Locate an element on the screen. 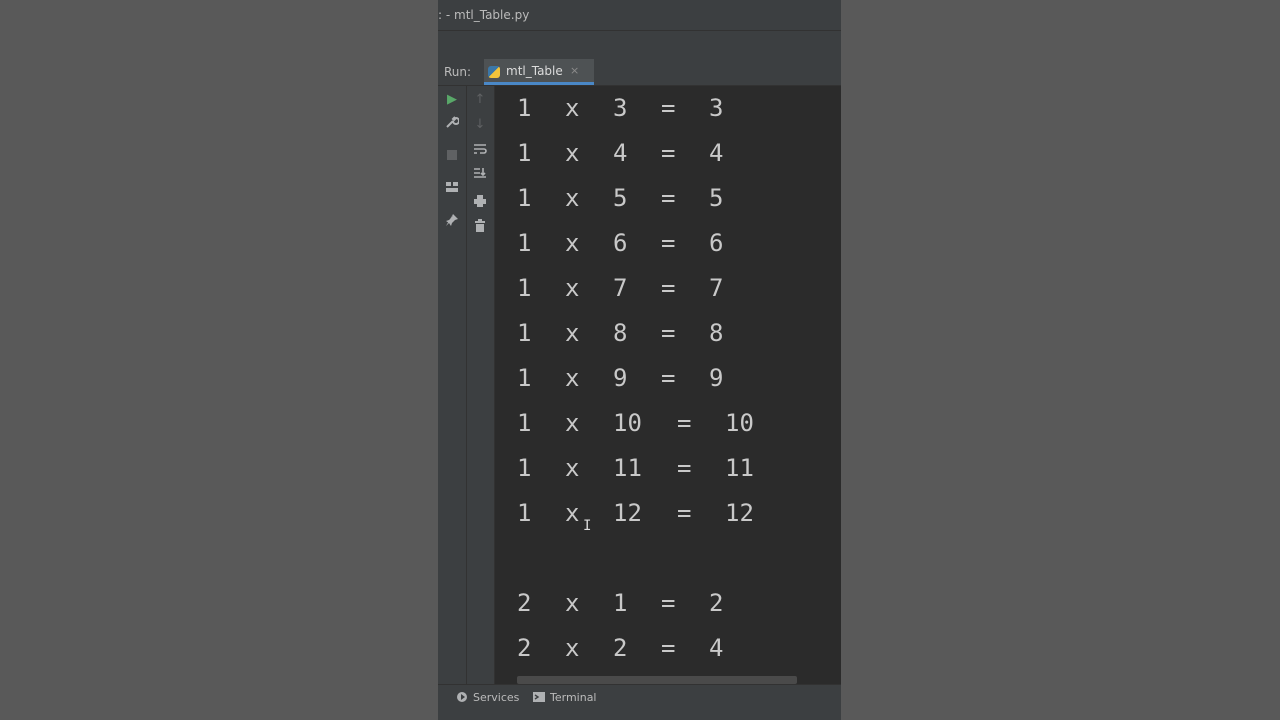 The height and width of the screenshot is (720, 1280). multiplier: 11 is located at coordinates (627, 468).